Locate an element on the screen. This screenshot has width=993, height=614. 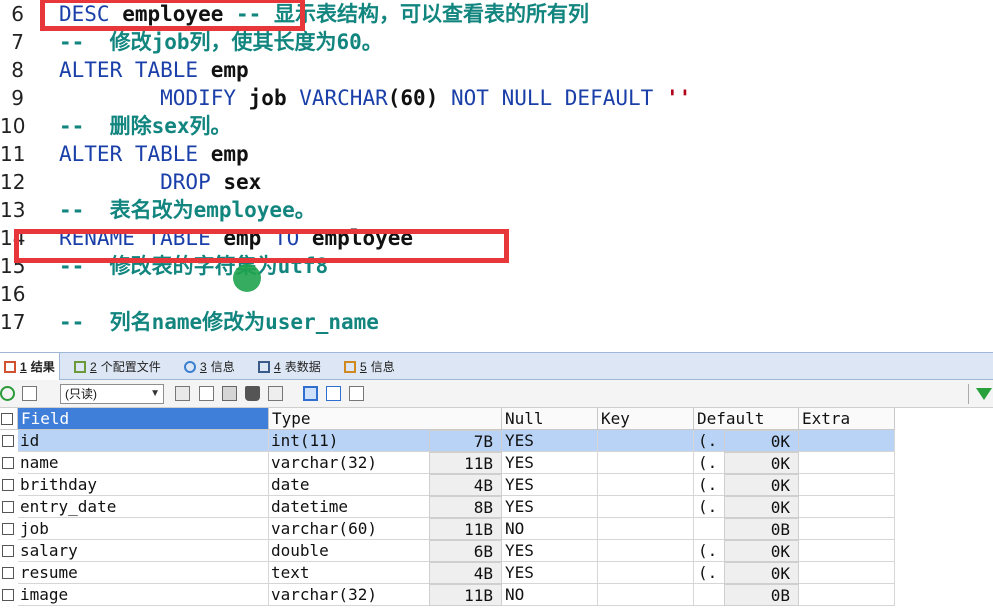
cell-type: double is located at coordinates (349, 551).